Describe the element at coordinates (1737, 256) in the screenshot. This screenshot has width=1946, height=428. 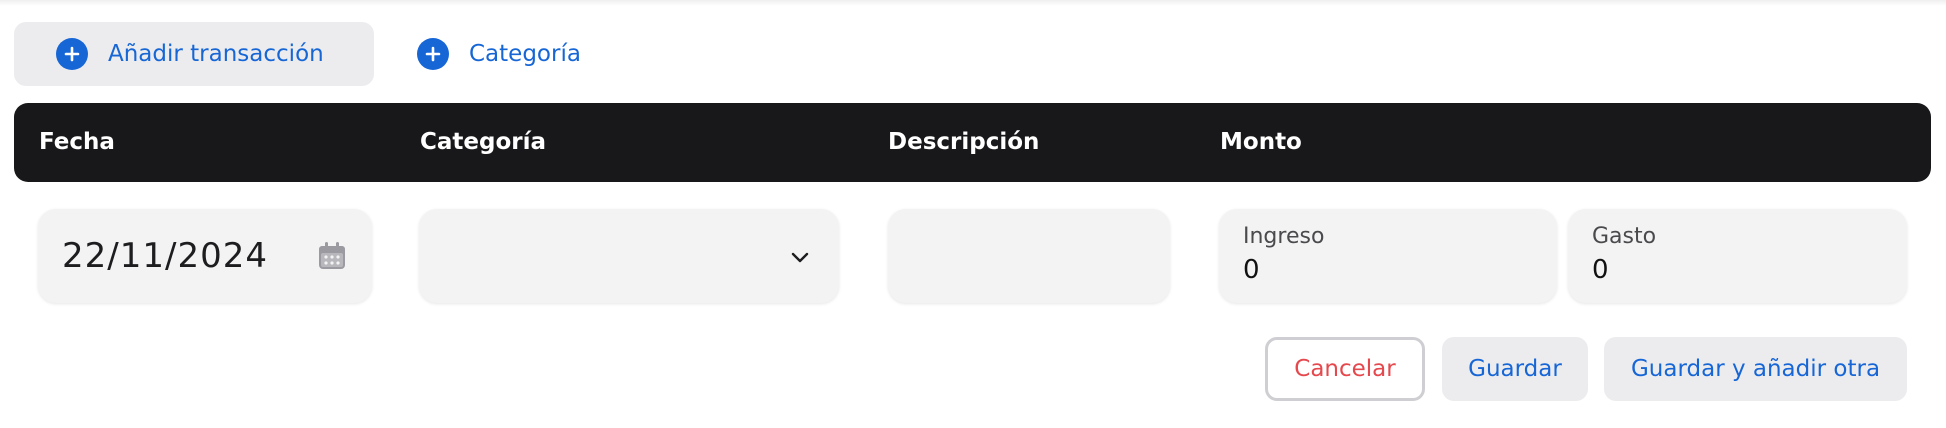
I see `expense-input: Gasto 0` at that location.